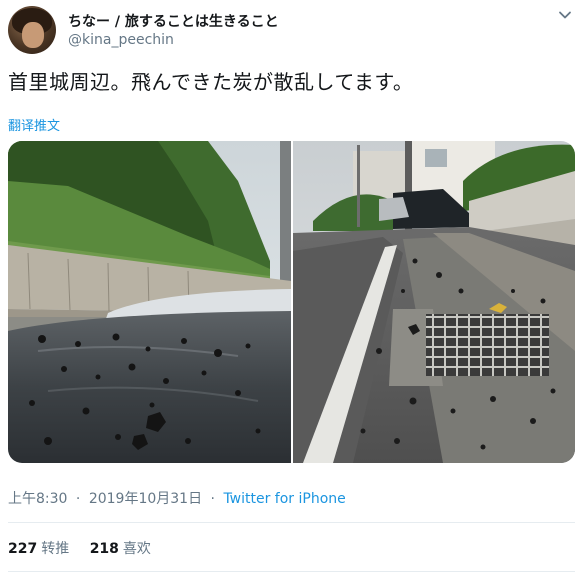 The width and height of the screenshot is (583, 578). Describe the element at coordinates (120, 549) in the screenshot. I see `like-stat: 218 喜欢` at that location.